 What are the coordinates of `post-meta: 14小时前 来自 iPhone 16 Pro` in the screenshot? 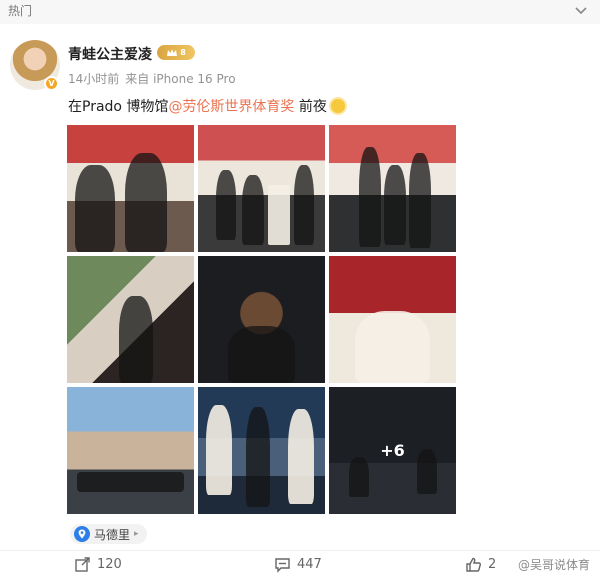 It's located at (152, 78).